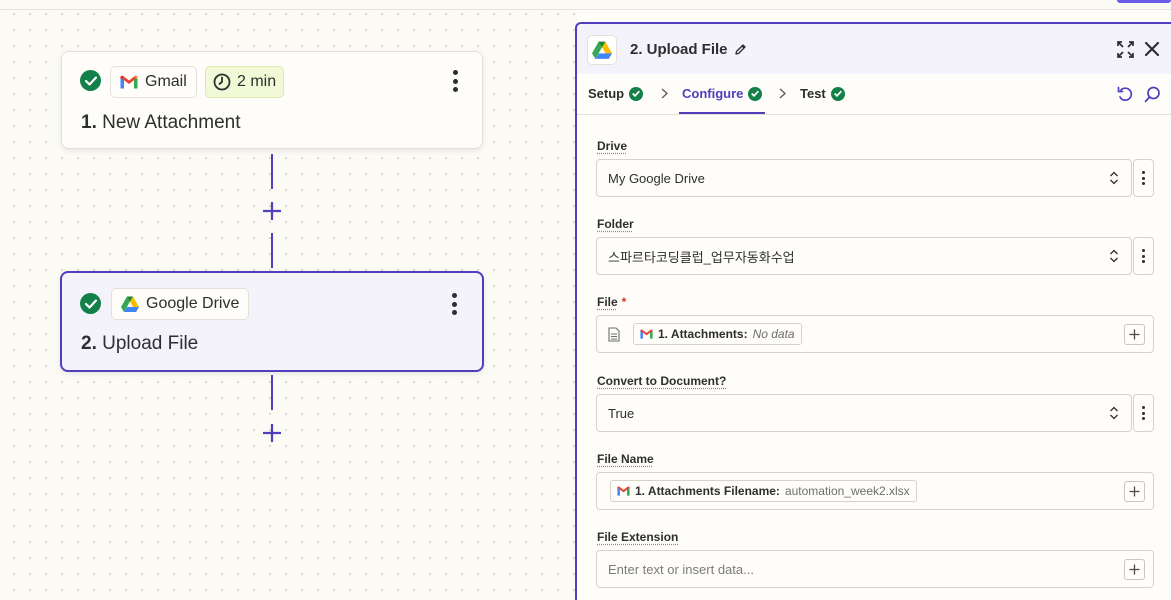 The width and height of the screenshot is (1171, 600). What do you see at coordinates (612, 302) in the screenshot?
I see `file-label: File *` at bounding box center [612, 302].